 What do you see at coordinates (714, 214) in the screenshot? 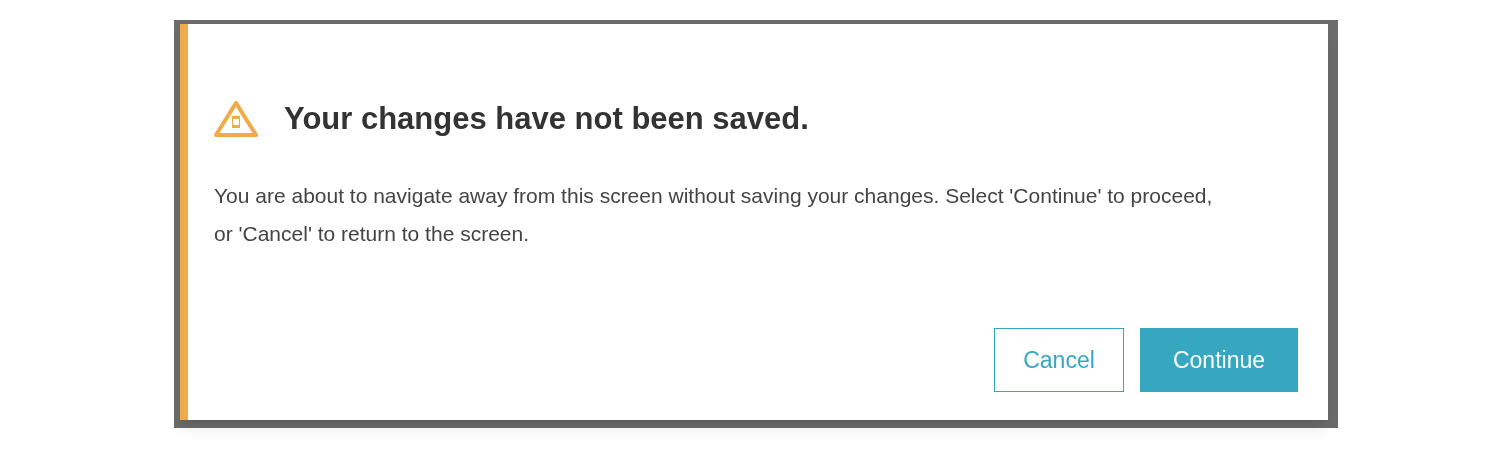
I see `dialog-message: You are about to navigate away from this screen without saving your changes. Select 'Continue' to proceed, or 'Cancel' to return to the screen.` at bounding box center [714, 214].